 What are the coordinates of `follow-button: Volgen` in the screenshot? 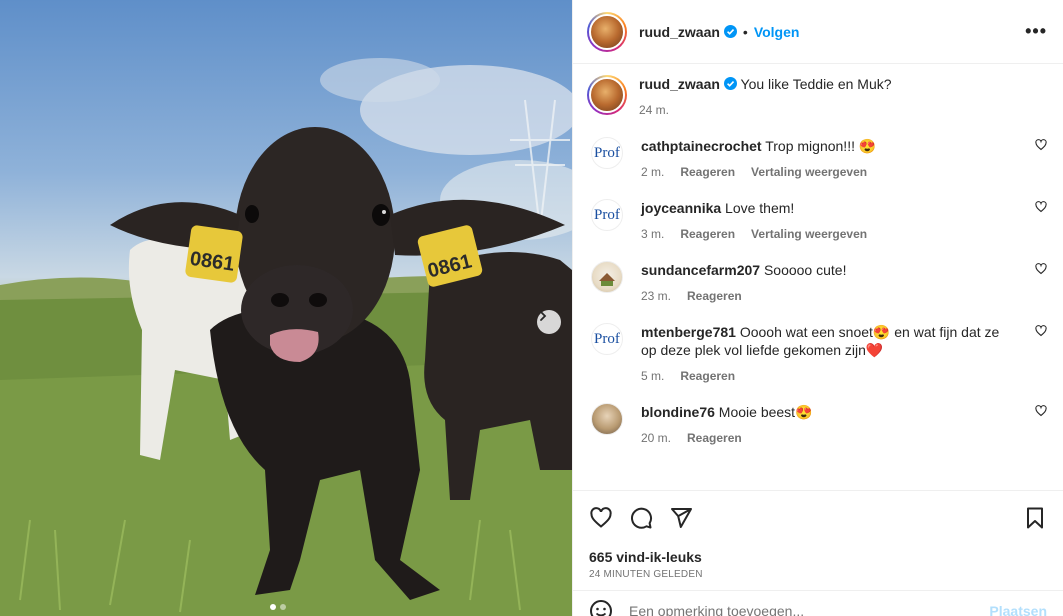 It's located at (777, 32).